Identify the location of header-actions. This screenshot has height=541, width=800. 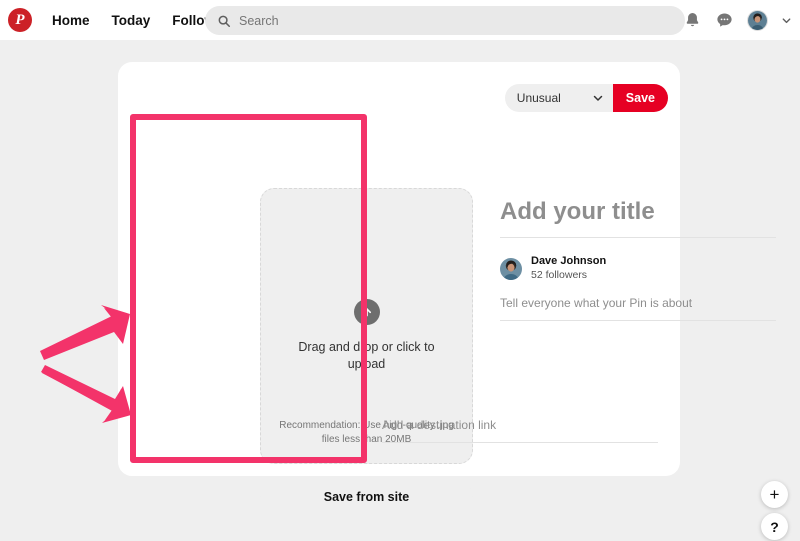
(737, 20).